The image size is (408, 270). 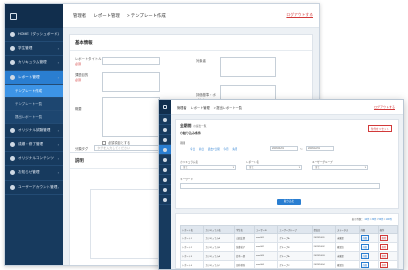 I want to click on table-cell: グループA, so click(x=295, y=256).